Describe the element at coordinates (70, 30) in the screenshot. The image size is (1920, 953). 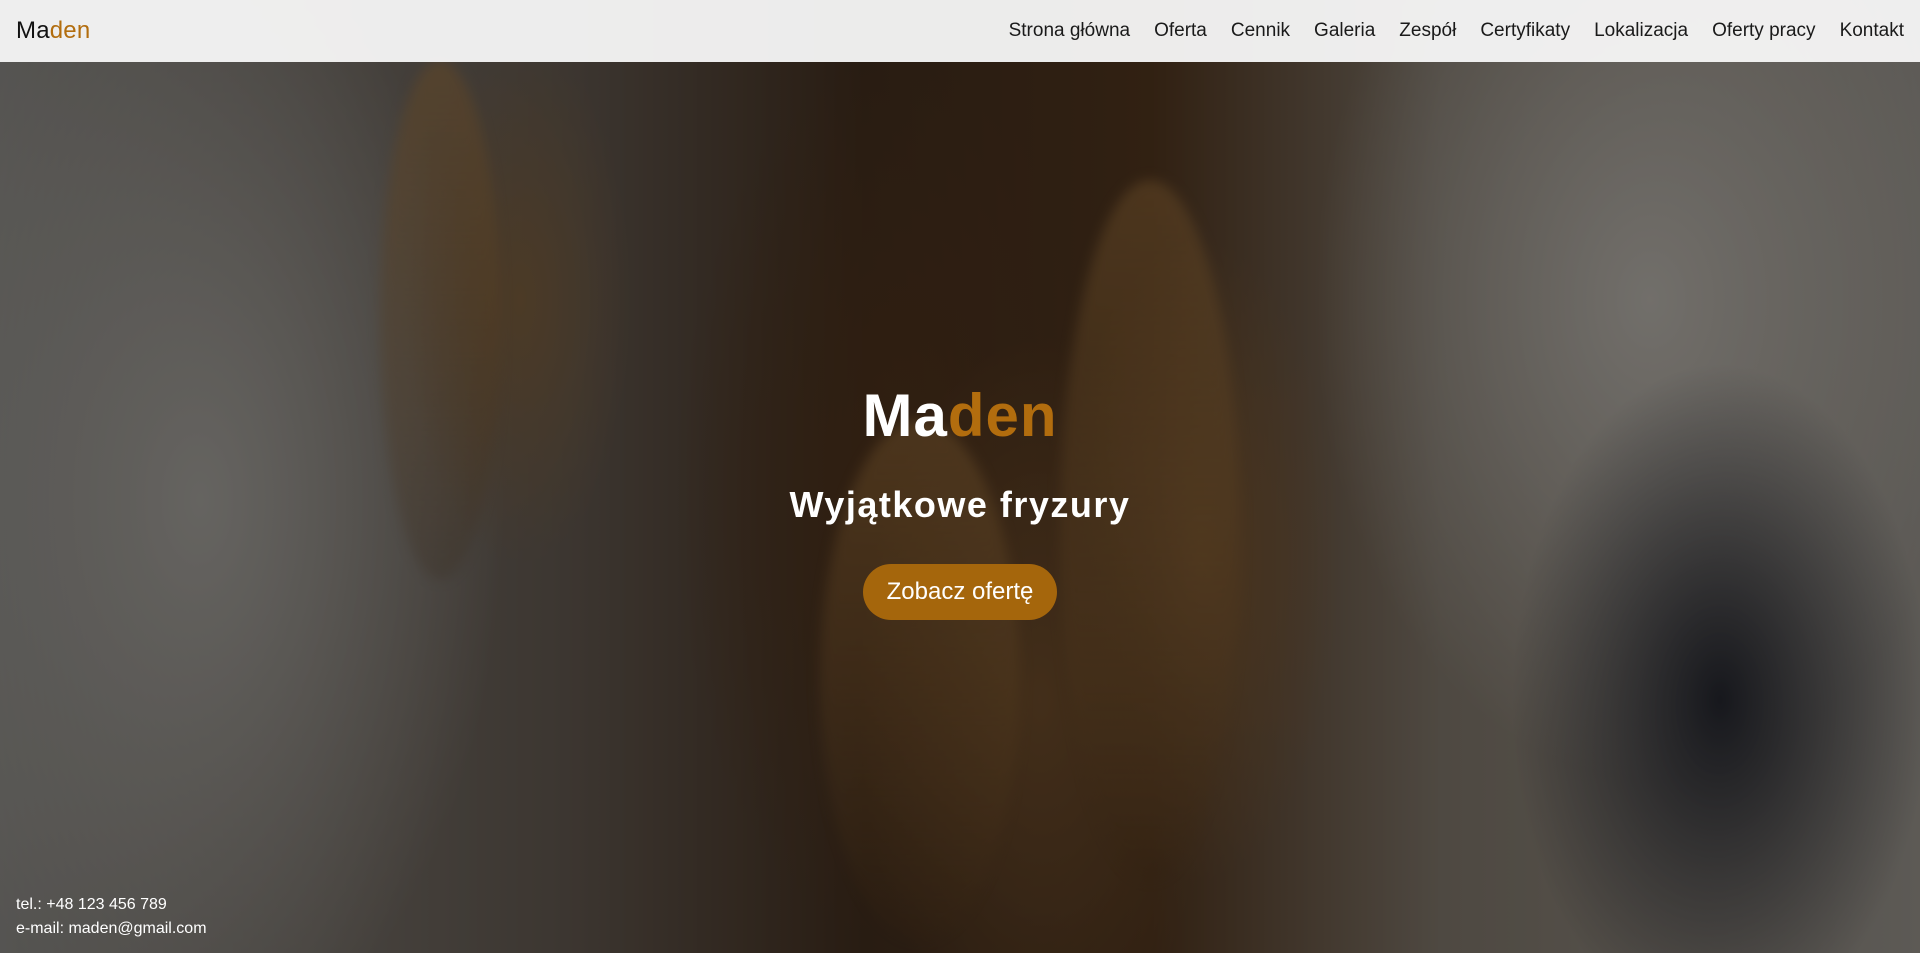
I see `brand-suffix: den` at that location.